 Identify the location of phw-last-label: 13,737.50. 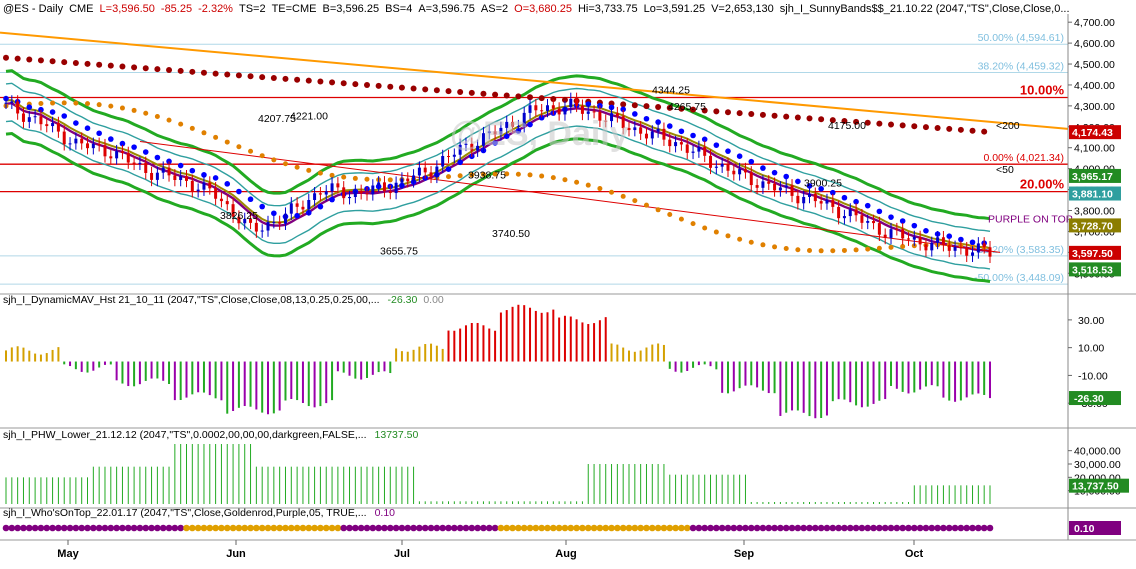
(1095, 487).